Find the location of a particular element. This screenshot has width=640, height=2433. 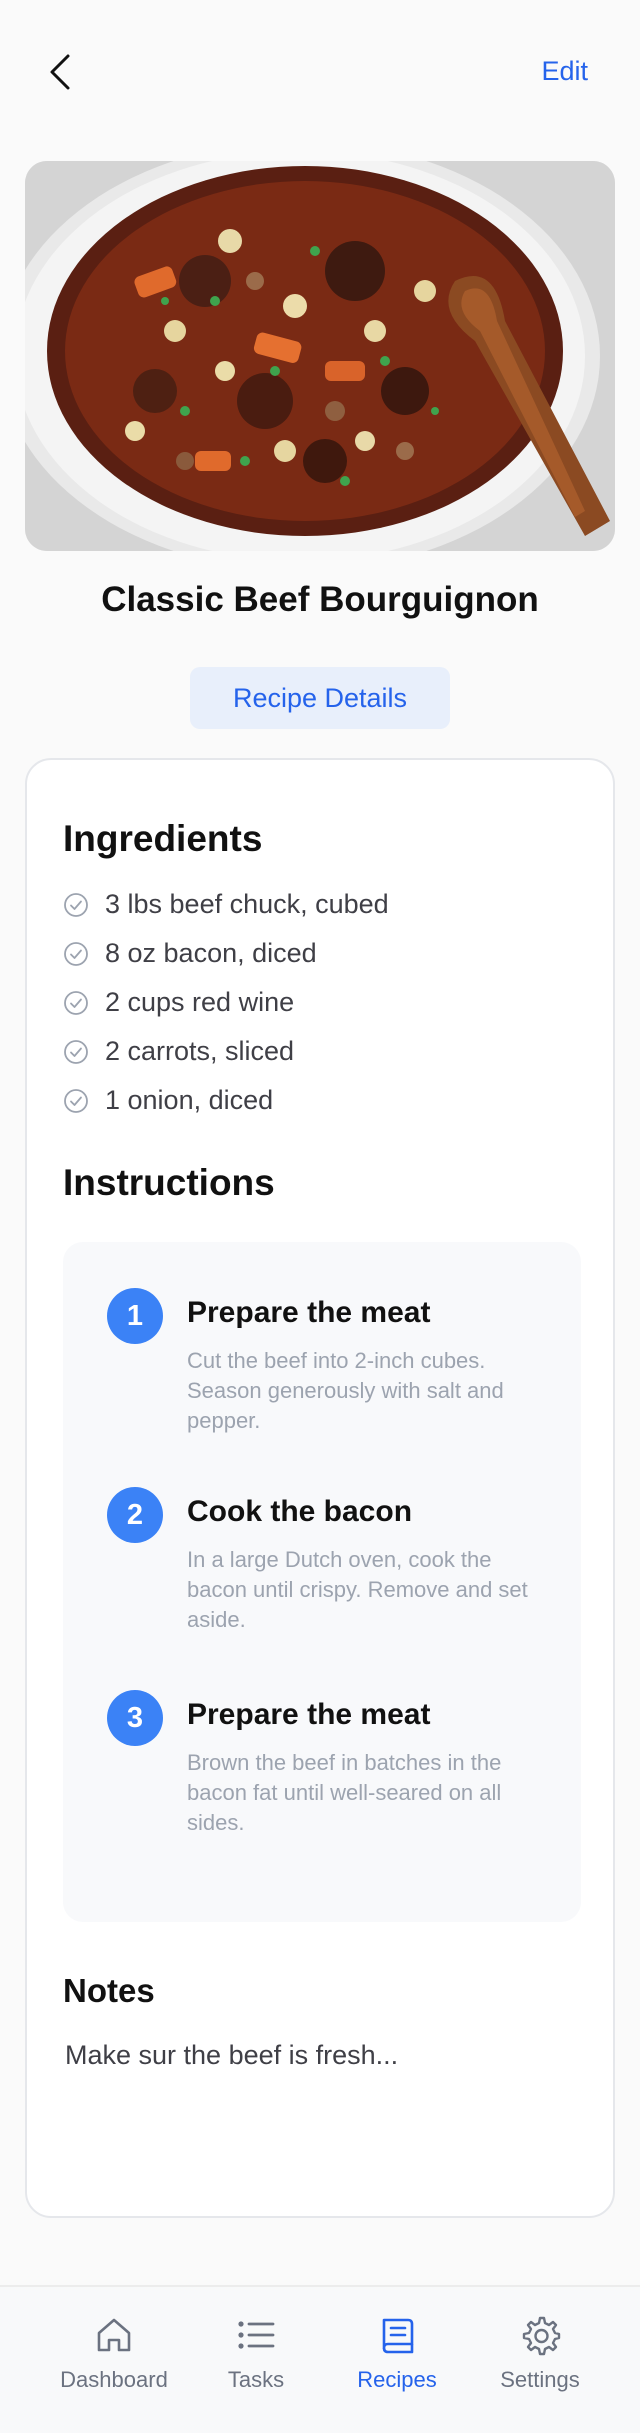

tab-recipes: Recipes is located at coordinates (397, 2360).